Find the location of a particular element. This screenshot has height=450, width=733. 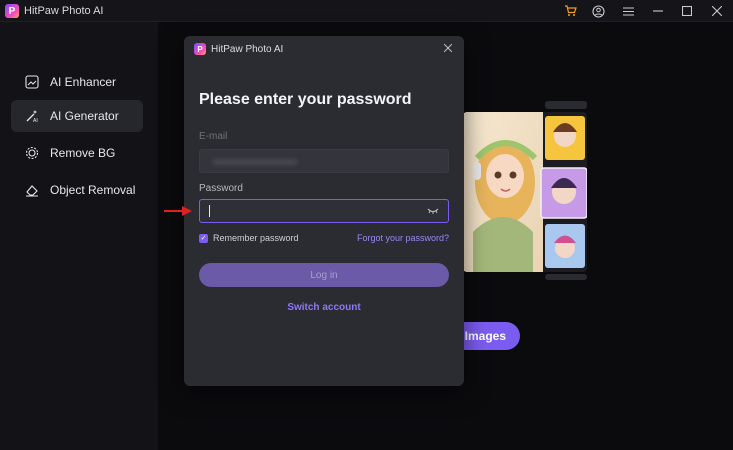

dialog-heading: Please enter your password is located at coordinates (305, 99).